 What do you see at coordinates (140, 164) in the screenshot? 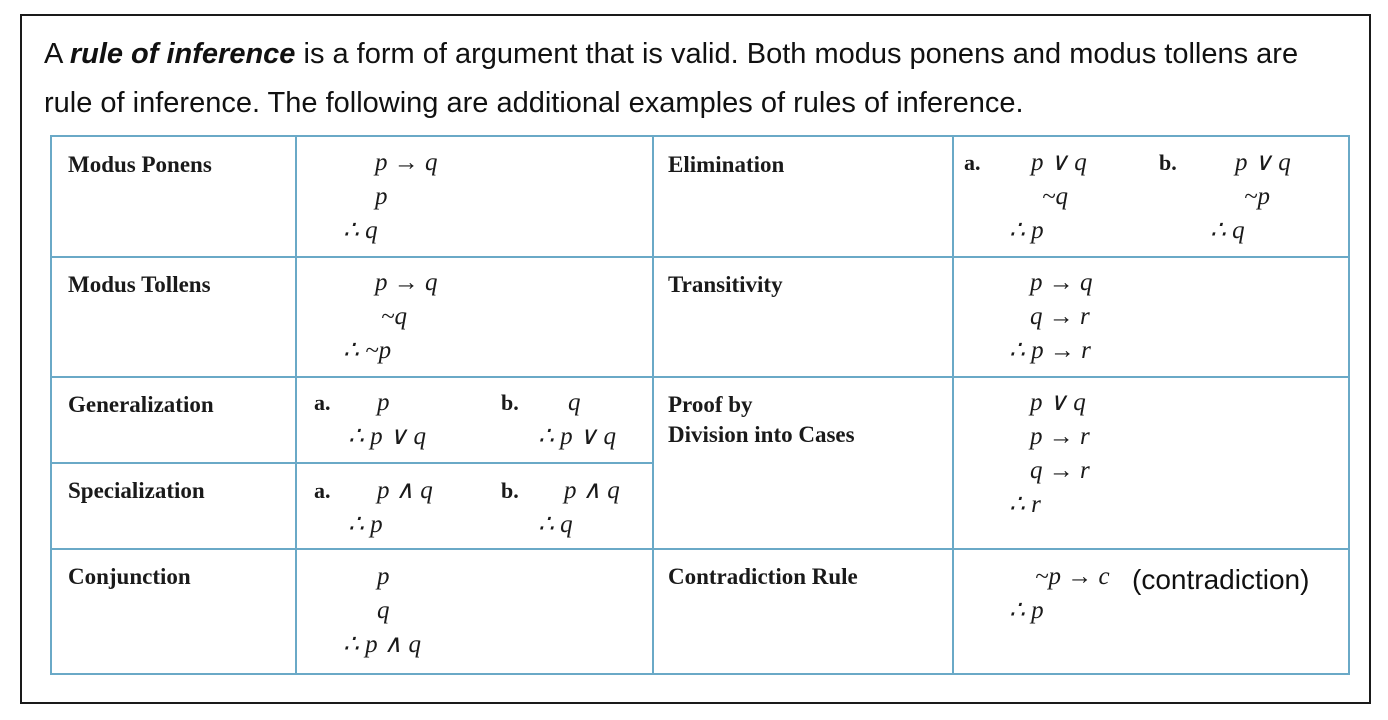
I see `rule-name-modus-ponens: Modus Ponens` at bounding box center [140, 164].